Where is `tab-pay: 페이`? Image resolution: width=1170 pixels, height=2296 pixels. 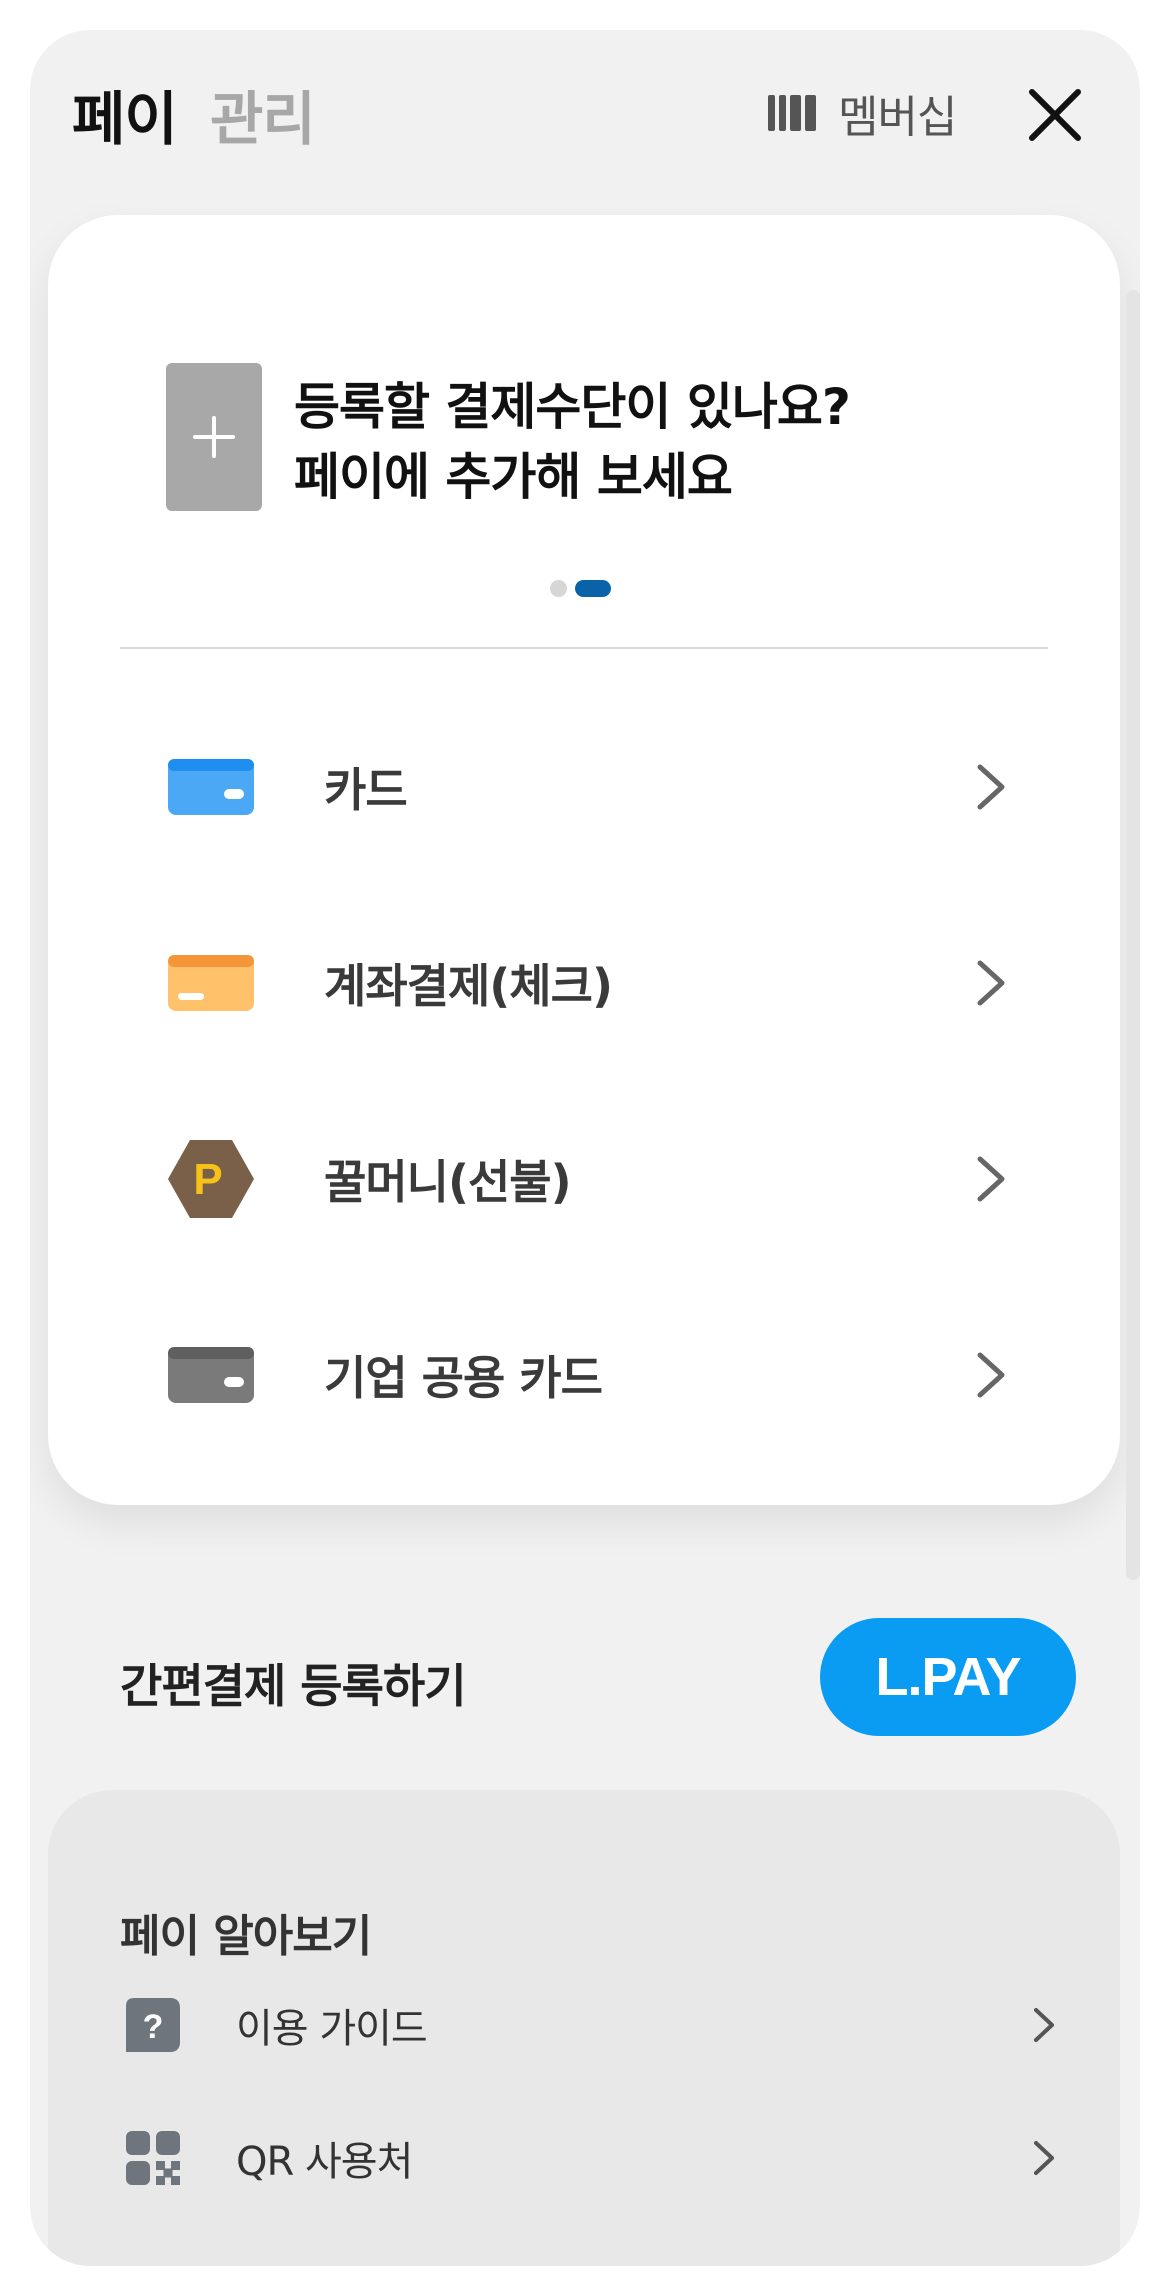
tab-pay: 페이 is located at coordinates (125, 114).